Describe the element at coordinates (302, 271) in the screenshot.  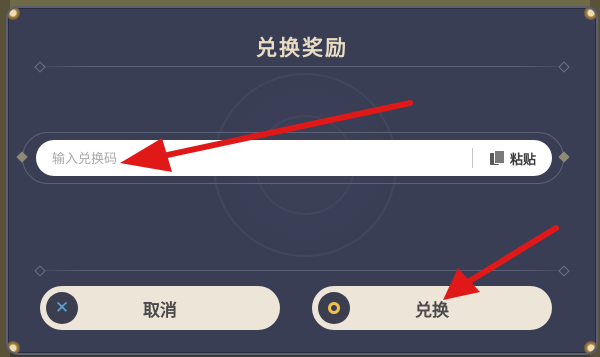
I see `bottom-divider` at that location.